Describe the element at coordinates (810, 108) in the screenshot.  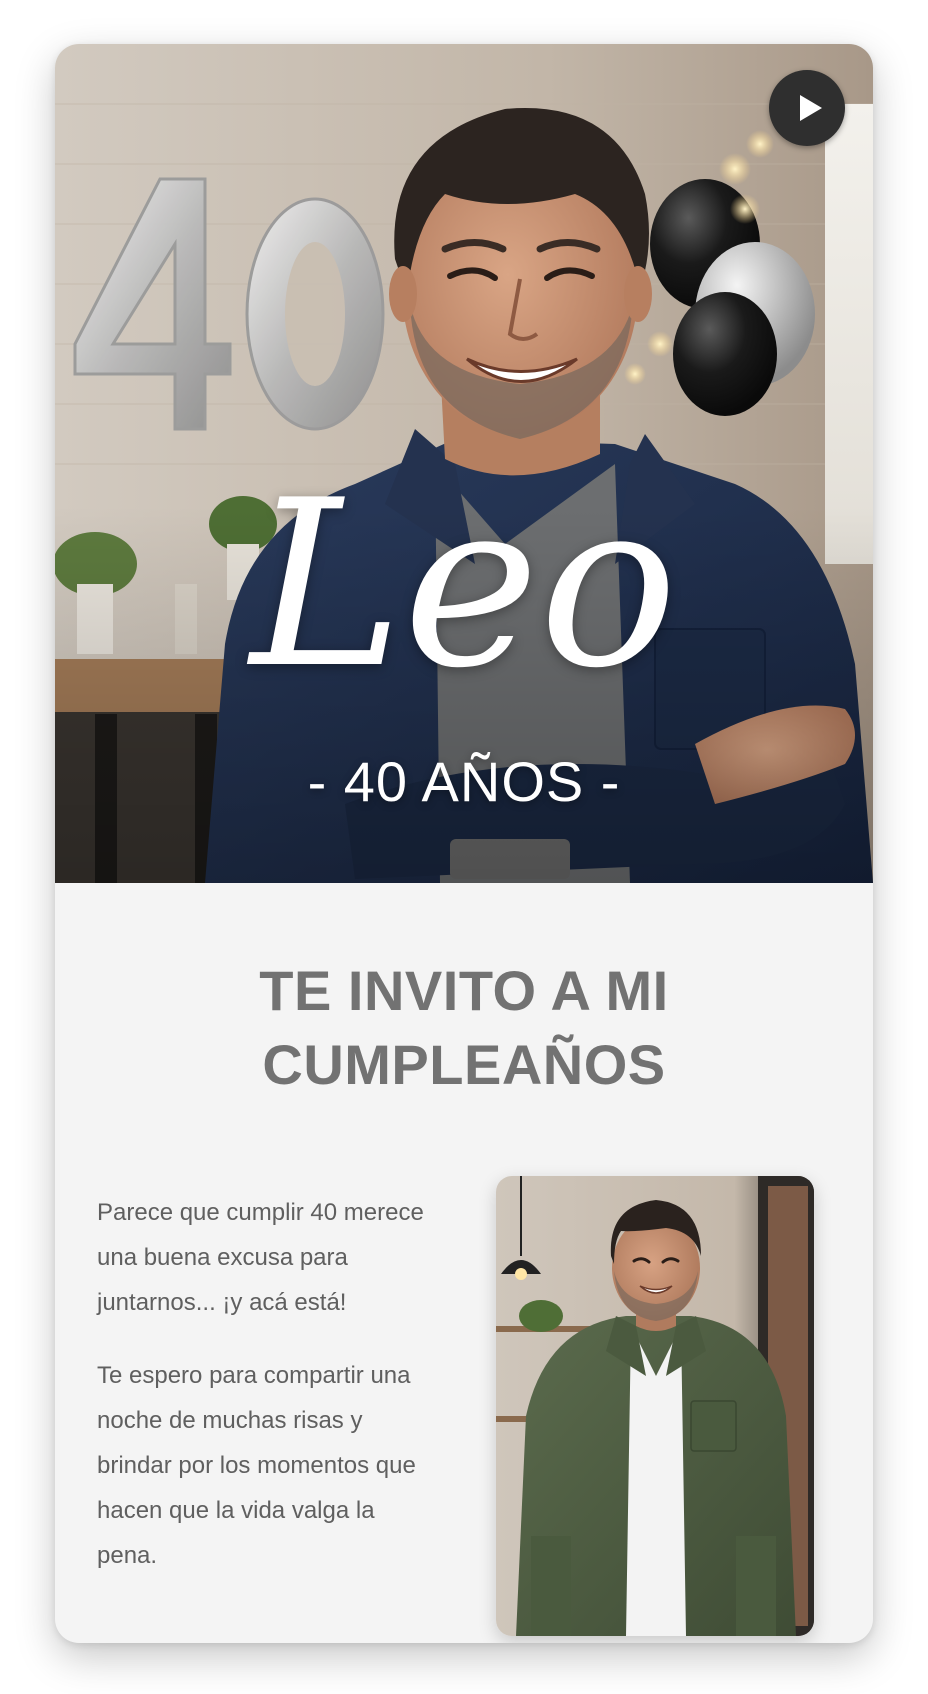
I see `play-icon` at that location.